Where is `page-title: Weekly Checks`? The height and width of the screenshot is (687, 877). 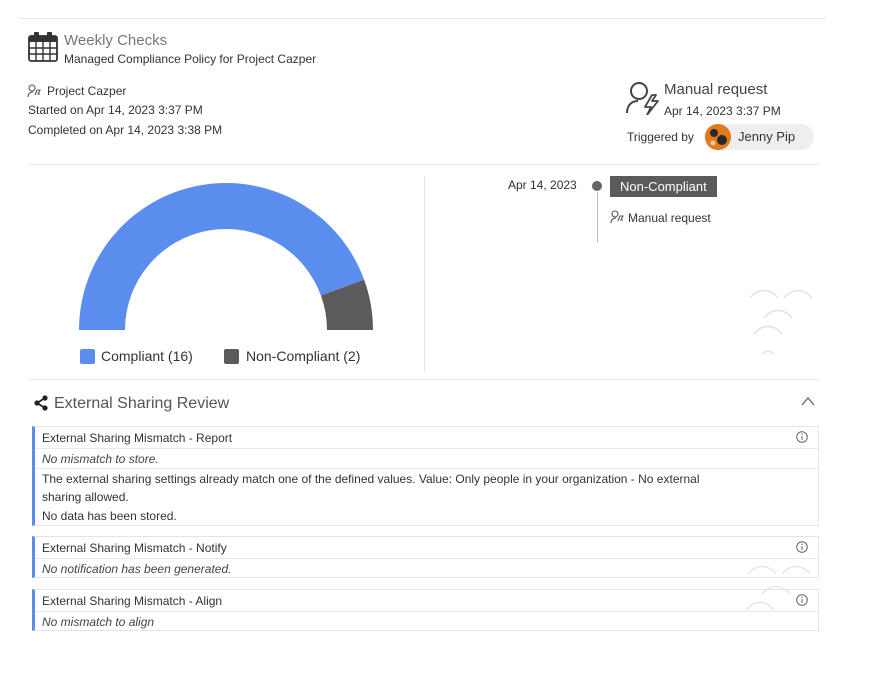
page-title: Weekly Checks is located at coordinates (116, 40).